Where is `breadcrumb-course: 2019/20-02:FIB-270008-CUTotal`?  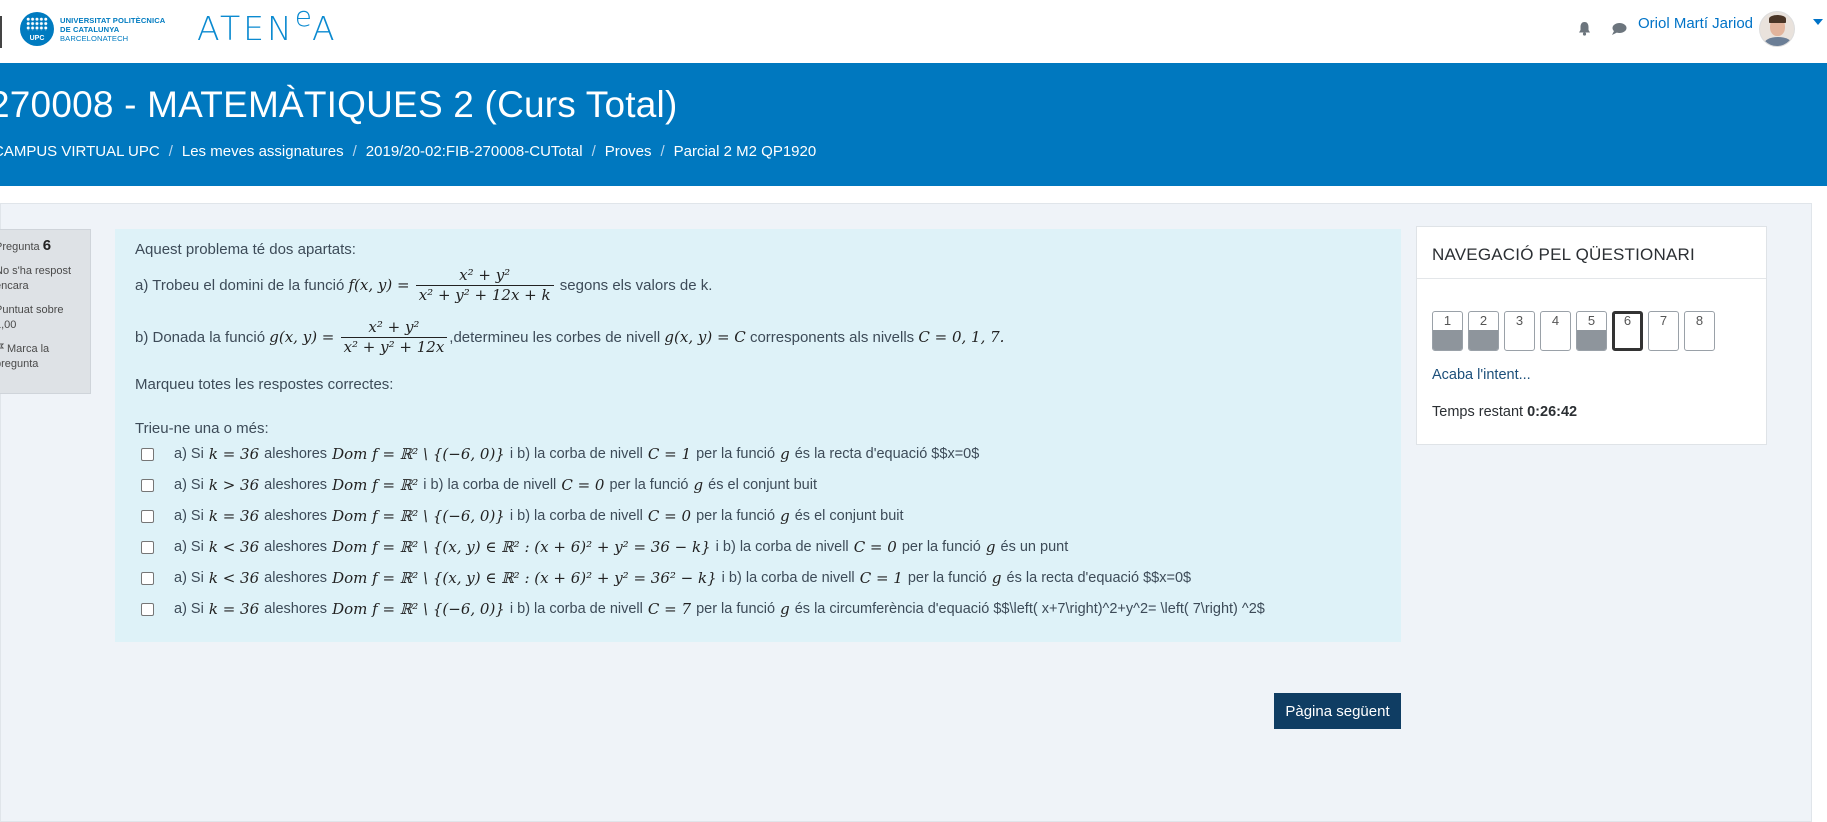 breadcrumb-course: 2019/20-02:FIB-270008-CUTotal is located at coordinates (474, 151).